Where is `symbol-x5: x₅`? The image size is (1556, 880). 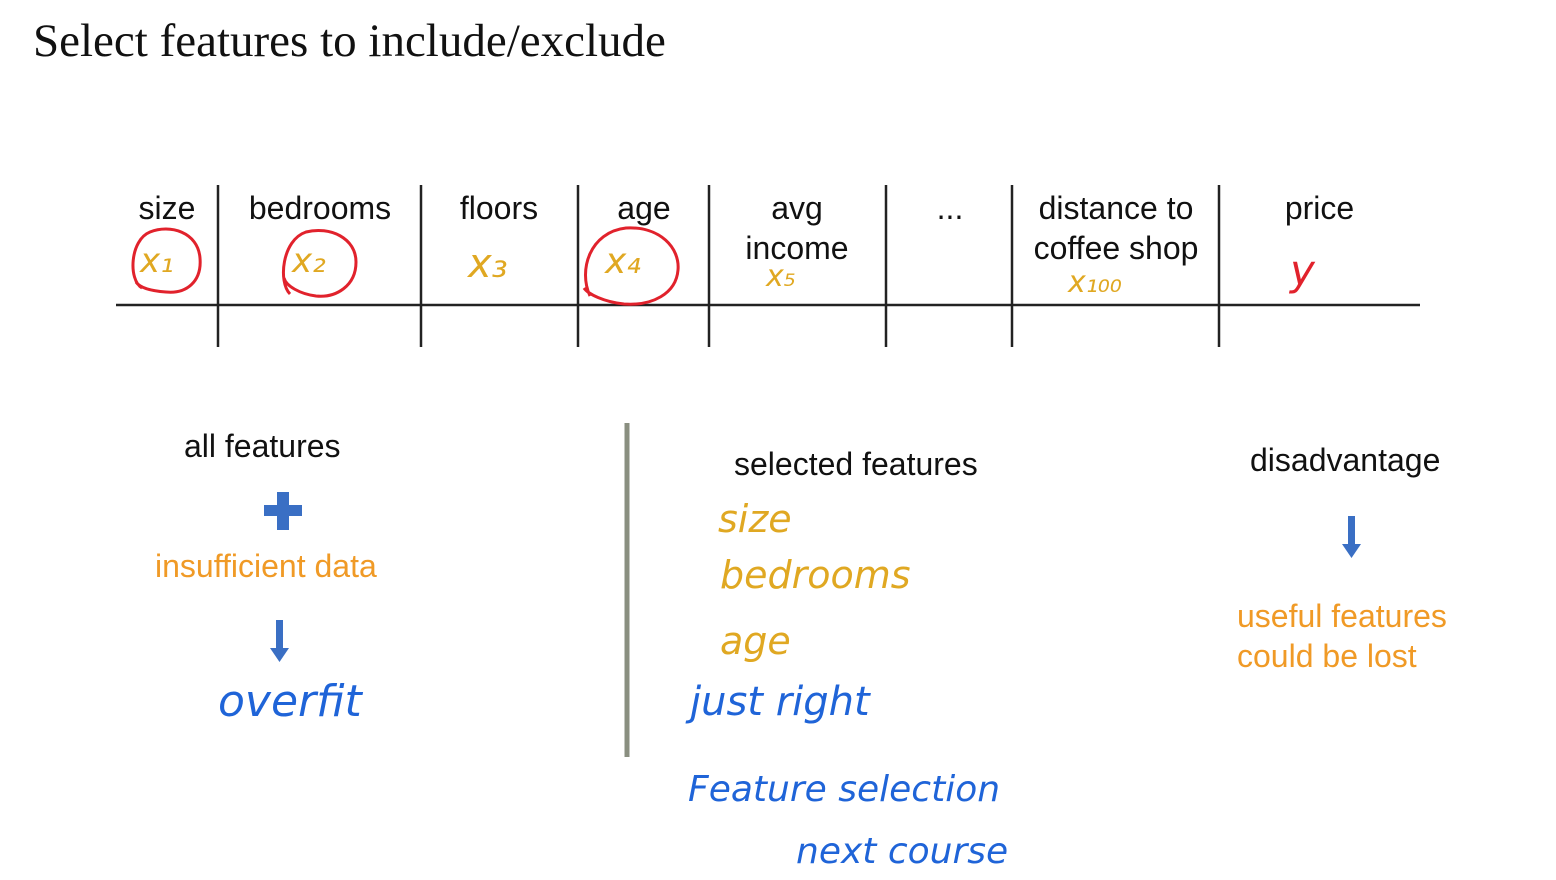 symbol-x5: x₅ is located at coordinates (781, 276).